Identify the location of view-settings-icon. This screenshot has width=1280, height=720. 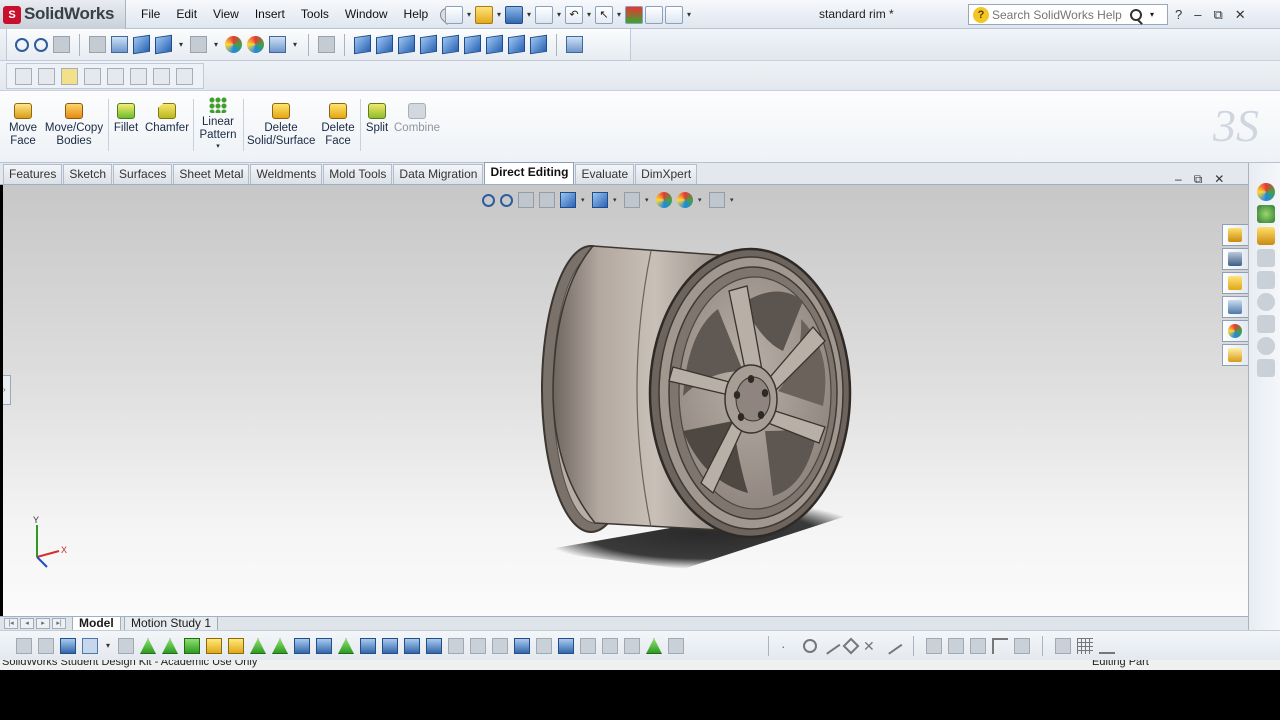
(277, 44).